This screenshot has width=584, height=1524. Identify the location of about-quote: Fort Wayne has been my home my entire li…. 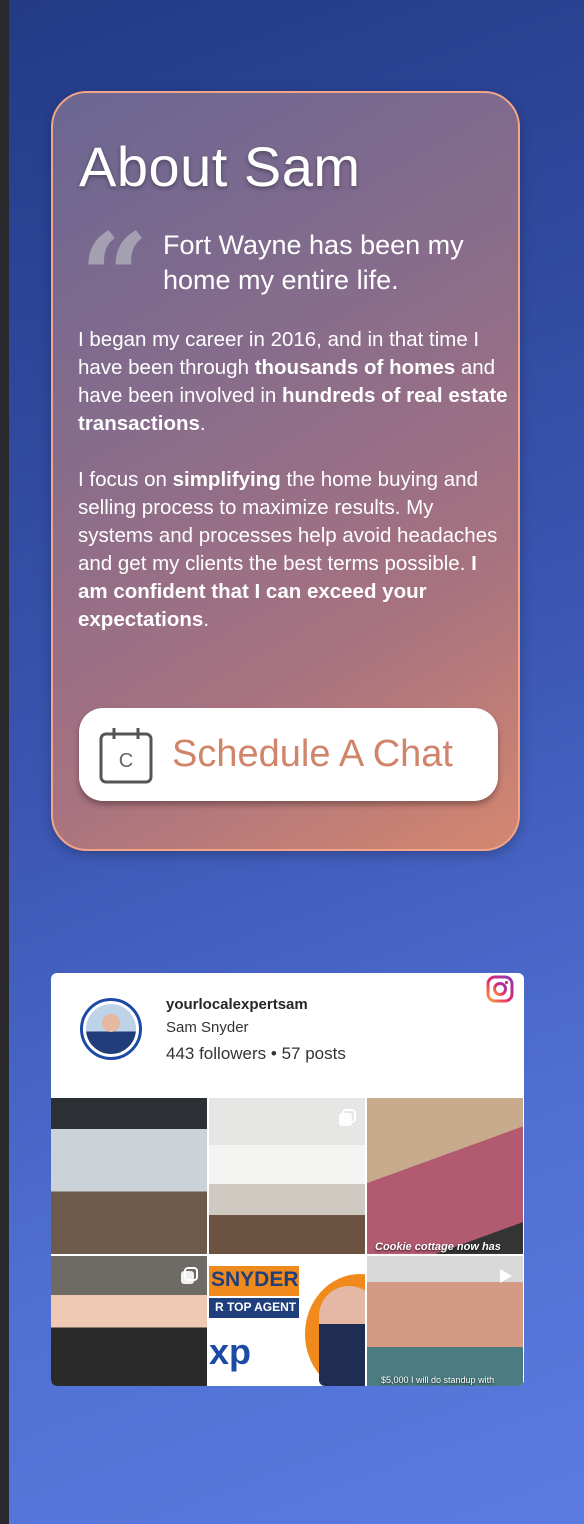
(313, 262).